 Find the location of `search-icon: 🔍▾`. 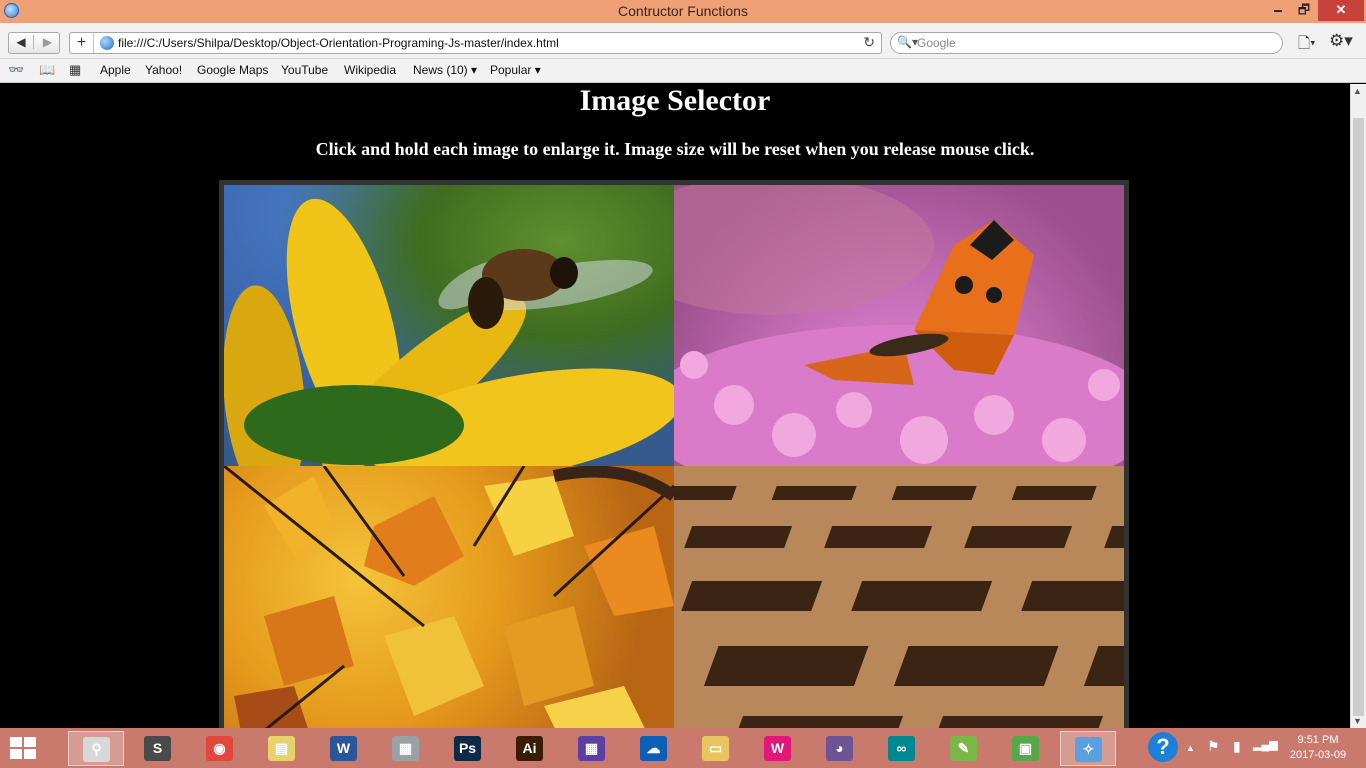

search-icon: 🔍▾ is located at coordinates (907, 42).